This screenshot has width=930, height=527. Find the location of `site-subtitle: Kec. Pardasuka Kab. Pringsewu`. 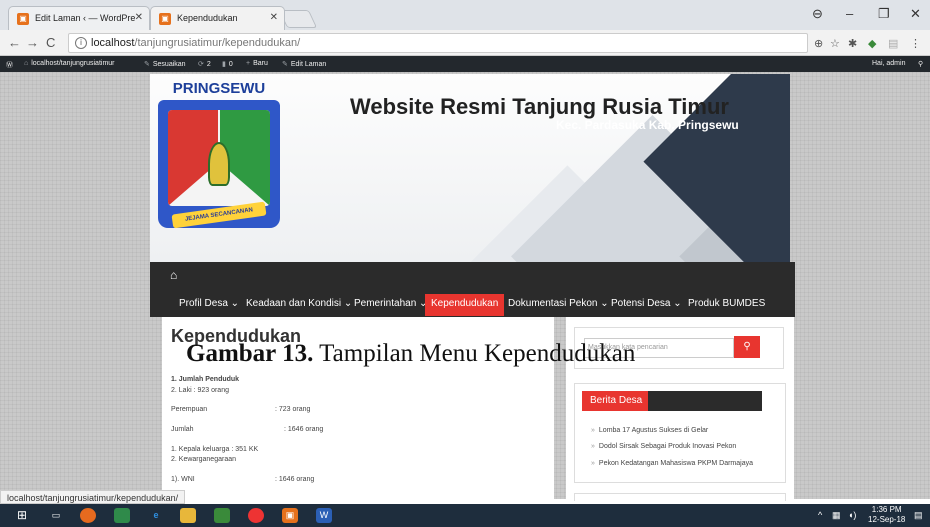

site-subtitle: Kec. Pardasuka Kab. Pringsewu is located at coordinates (647, 125).